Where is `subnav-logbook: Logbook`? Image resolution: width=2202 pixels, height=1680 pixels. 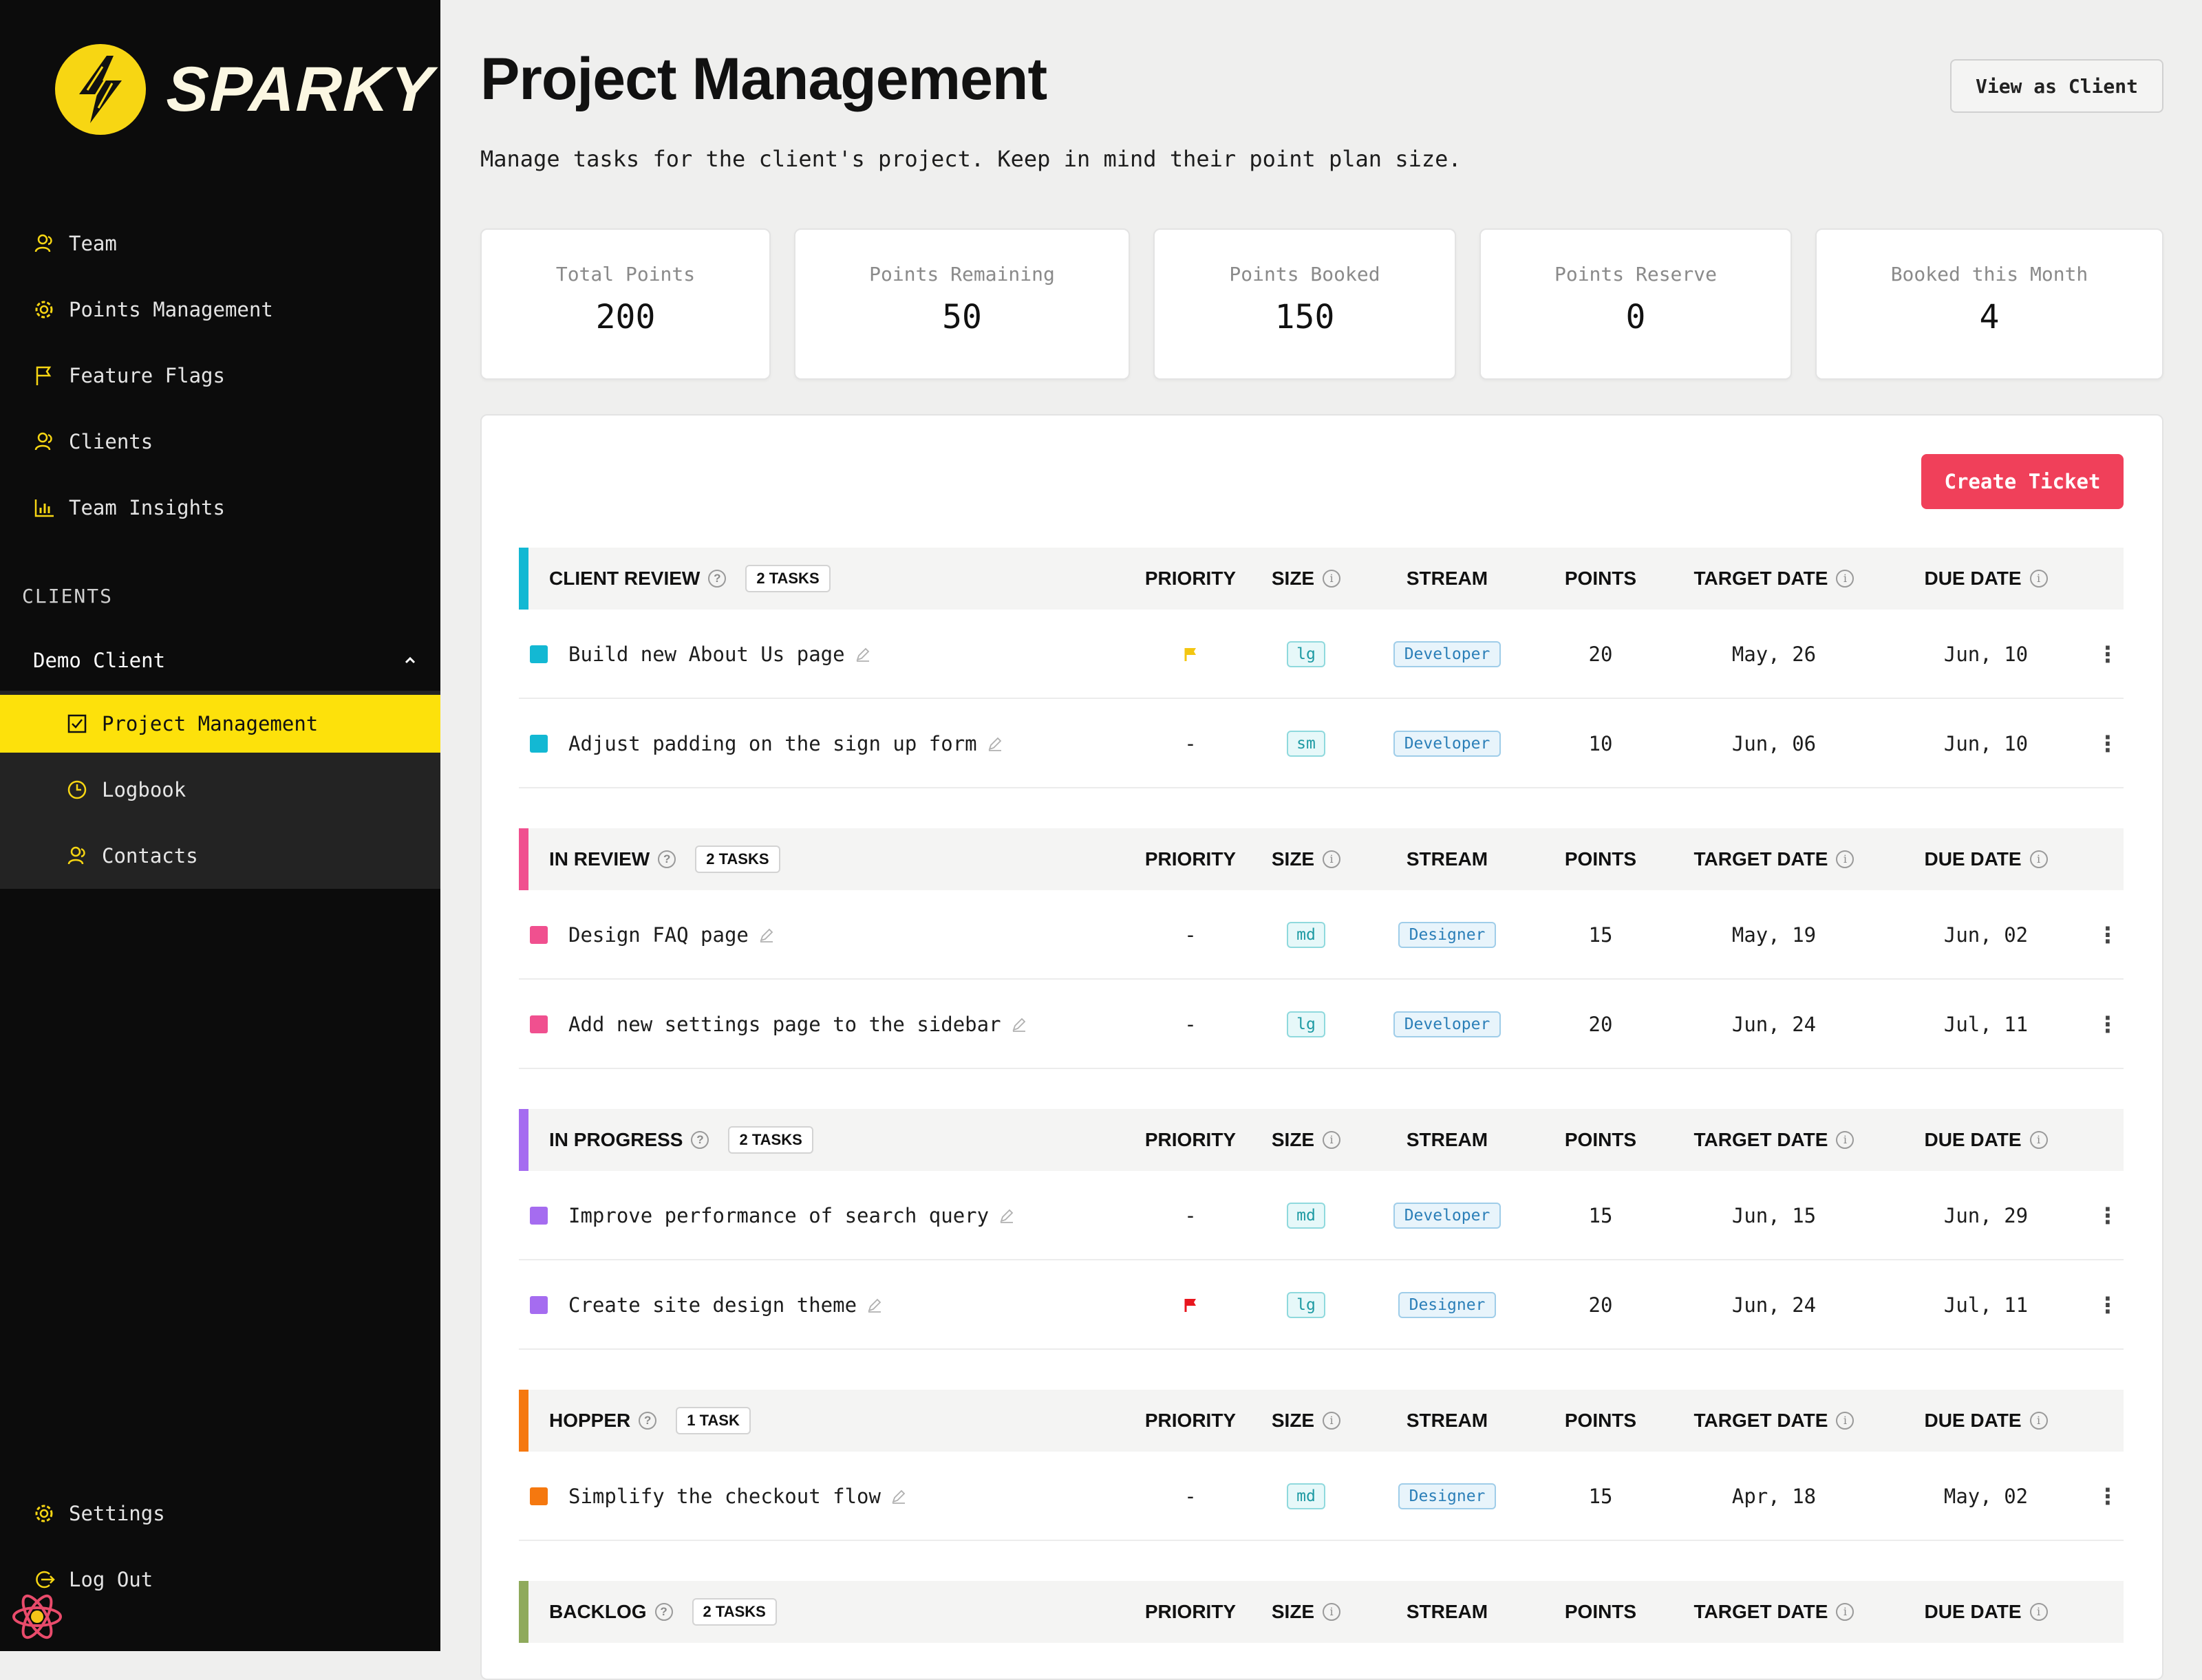
subnav-logbook: Logbook is located at coordinates (126, 789).